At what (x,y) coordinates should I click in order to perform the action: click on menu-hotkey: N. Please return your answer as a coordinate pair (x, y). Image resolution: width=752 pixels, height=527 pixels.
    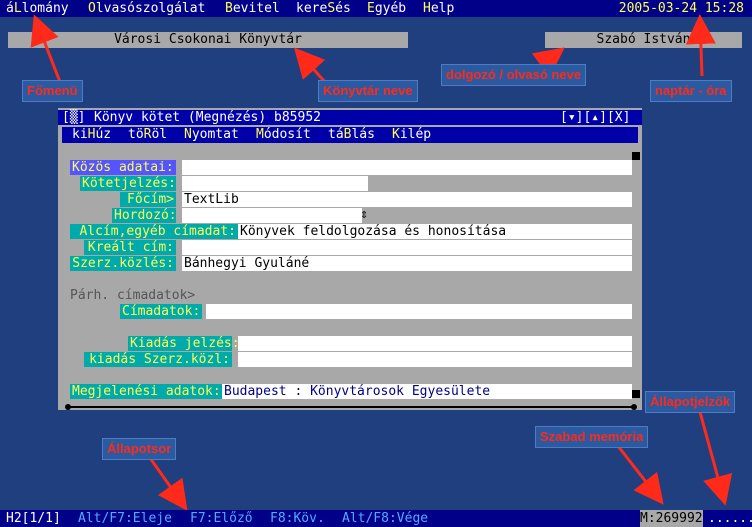
    Looking at the image, I should click on (188, 134).